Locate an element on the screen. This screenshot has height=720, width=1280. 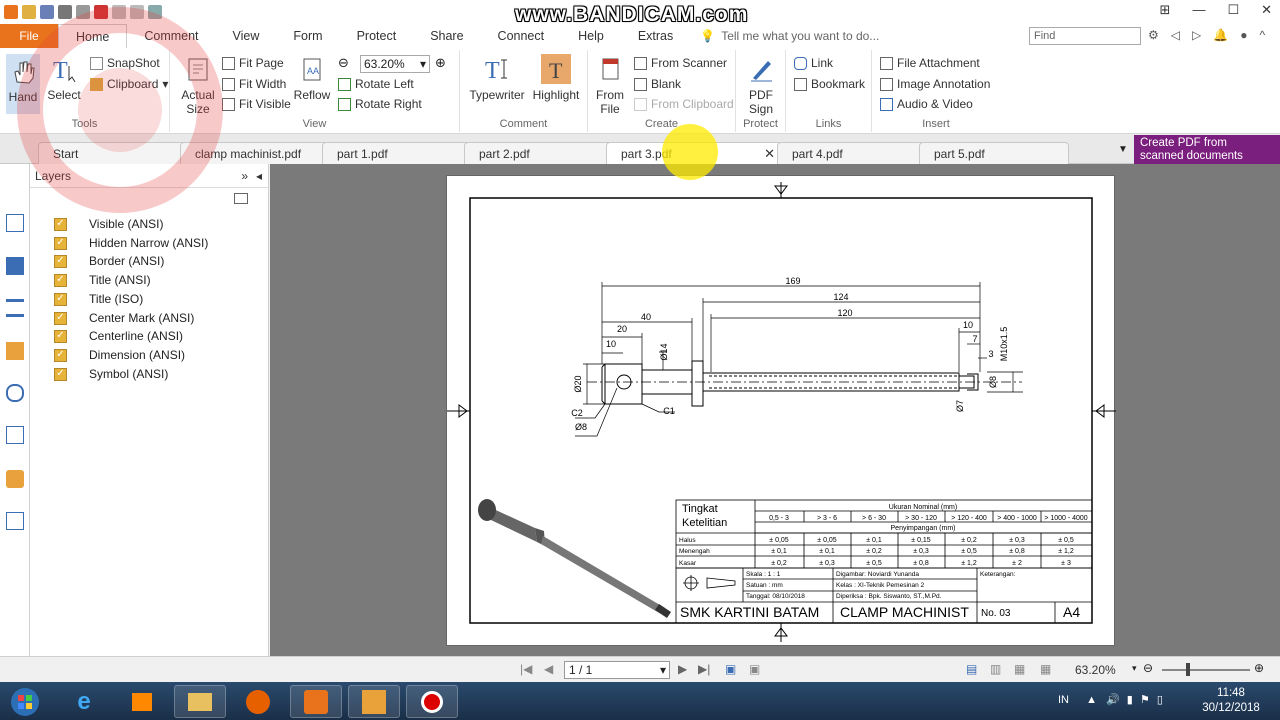
audio-video-button: Audio & Video is located at coordinates (926, 104).